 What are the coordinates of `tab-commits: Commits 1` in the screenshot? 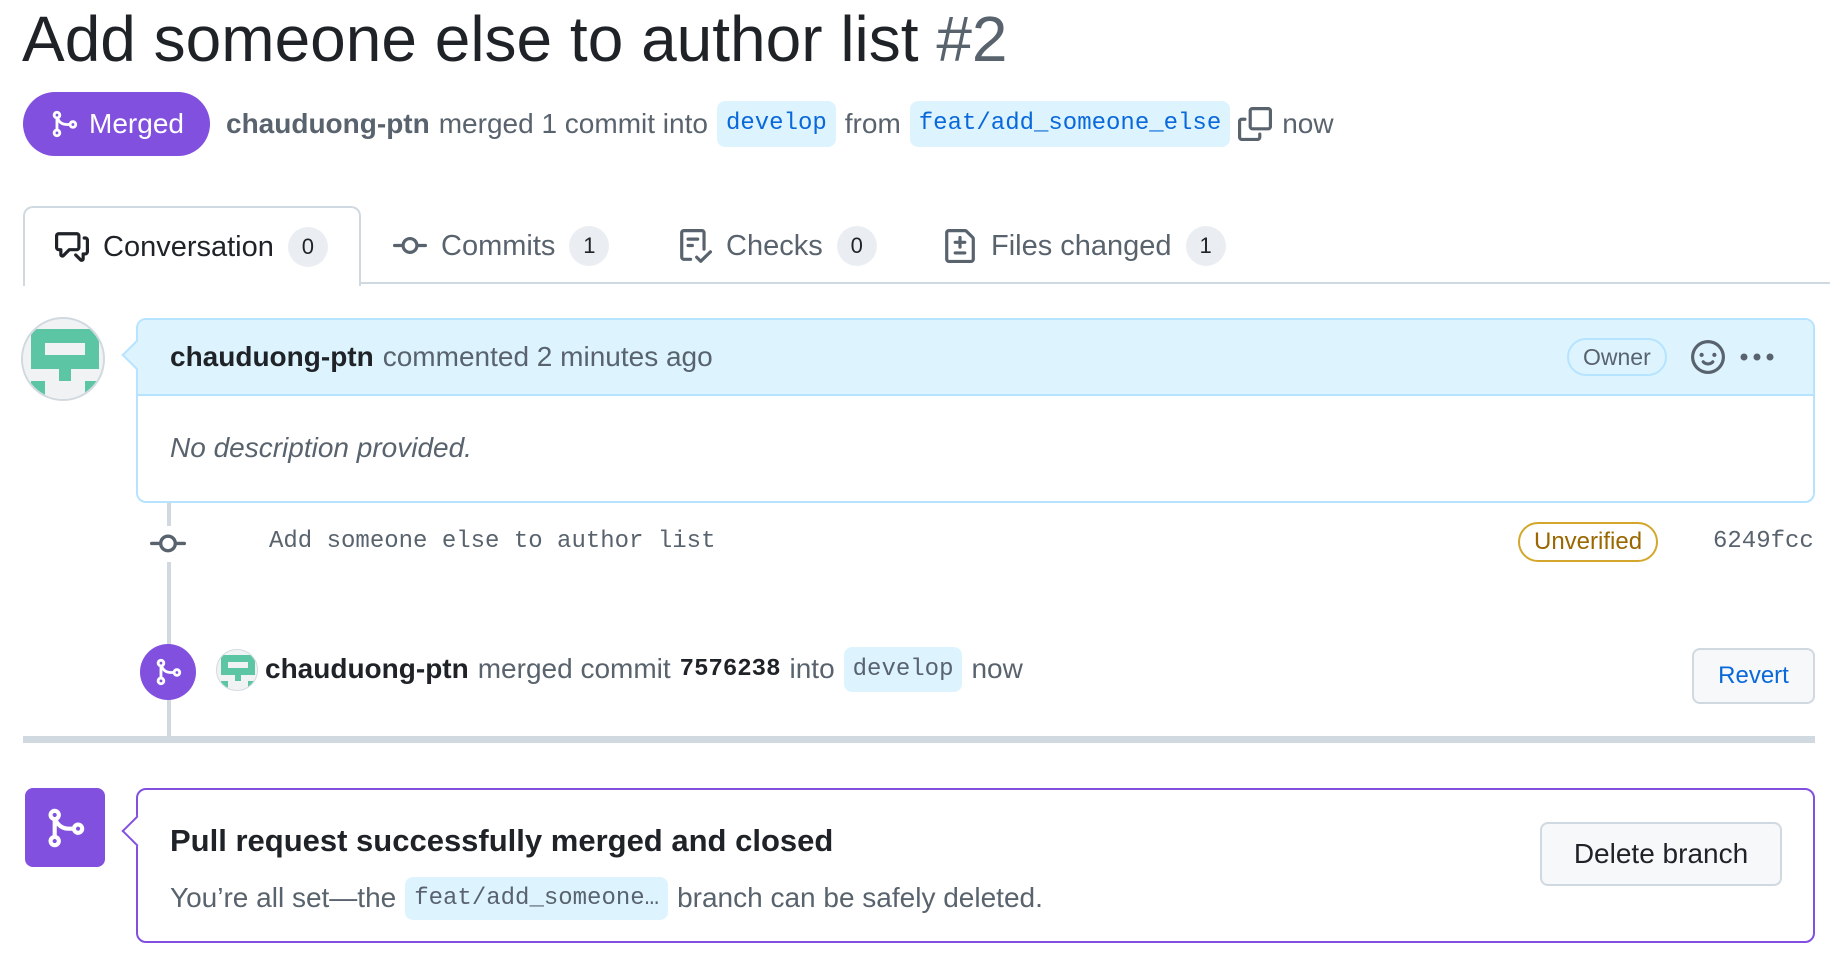 It's located at (501, 246).